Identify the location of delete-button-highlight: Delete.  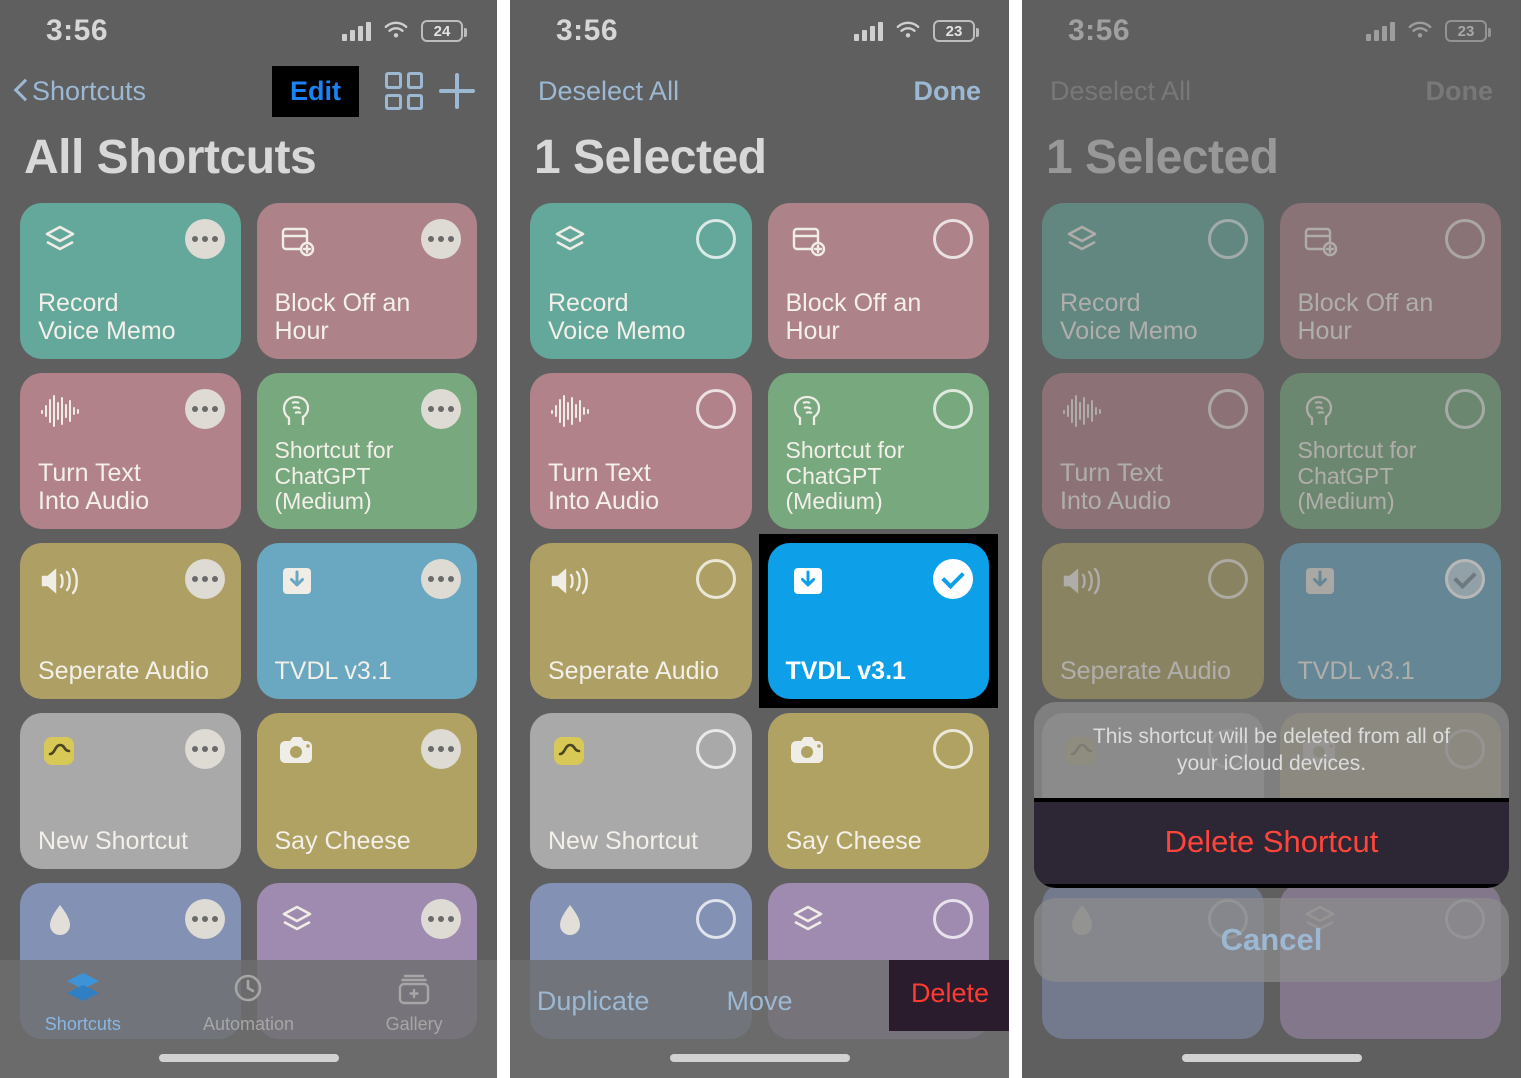
(948, 995).